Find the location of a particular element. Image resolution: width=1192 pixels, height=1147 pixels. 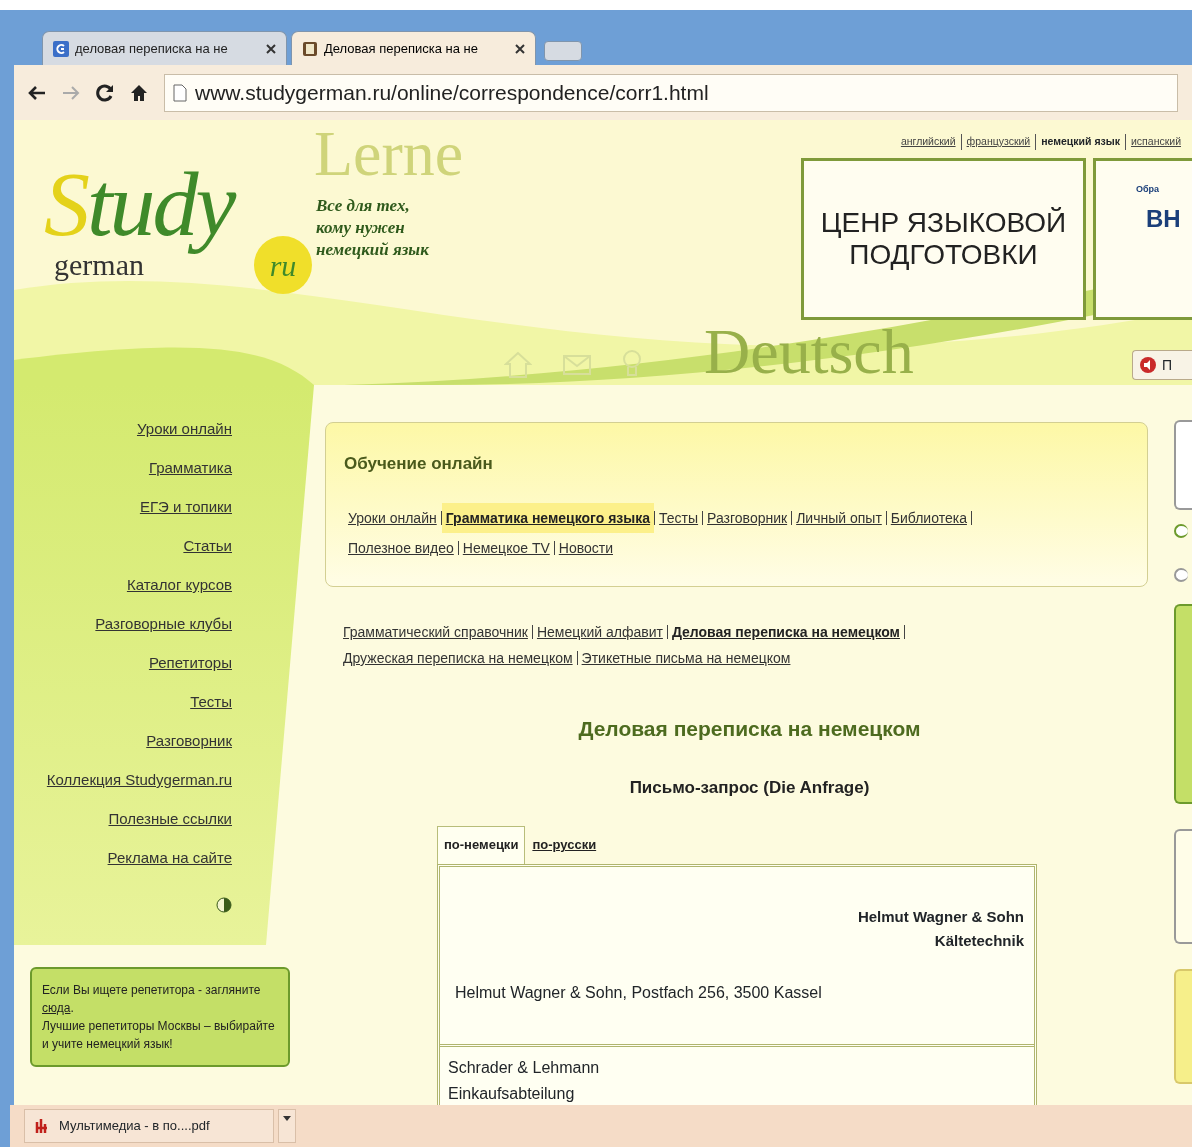

subnav-link: Этикетные письма на немецком is located at coordinates (686, 658).